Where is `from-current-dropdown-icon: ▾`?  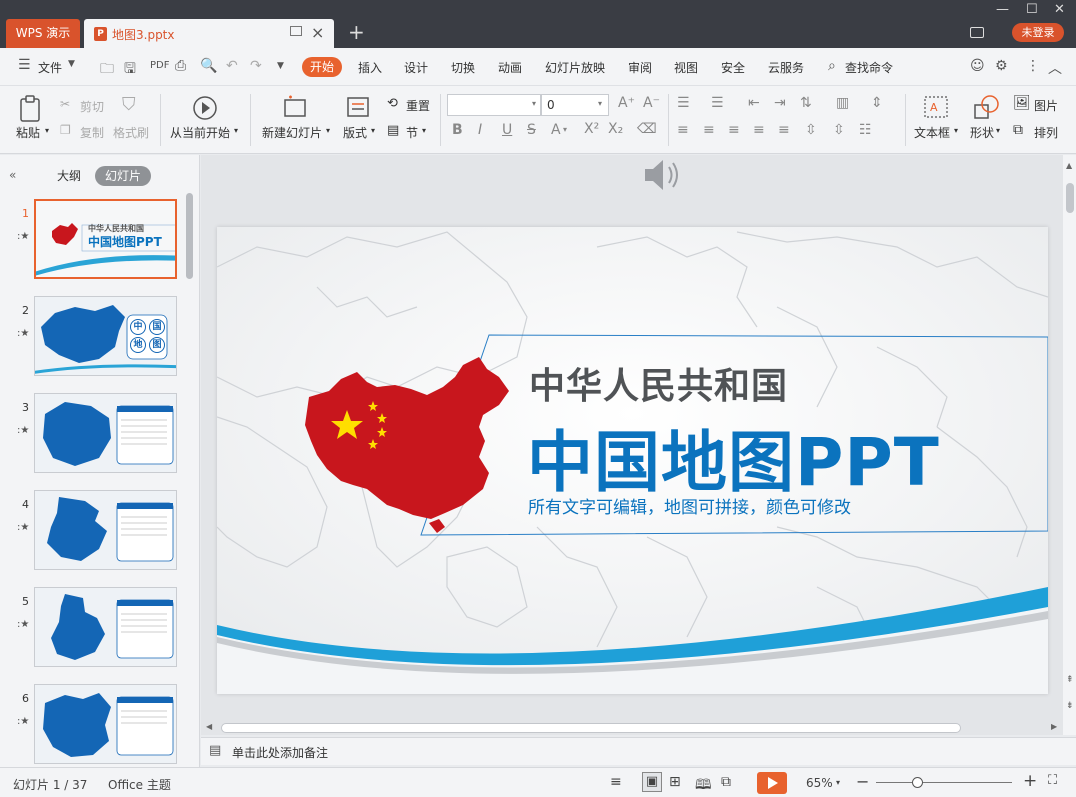
from-current-dropdown-icon: ▾ is located at coordinates (236, 130).